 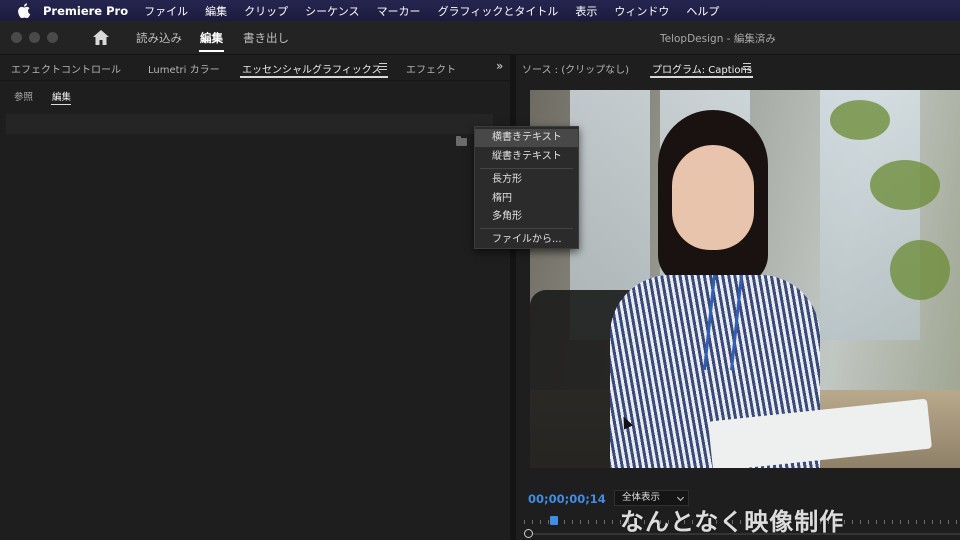 What do you see at coordinates (732, 522) in the screenshot?
I see `channel-watermark: なんとなく映像制作` at bounding box center [732, 522].